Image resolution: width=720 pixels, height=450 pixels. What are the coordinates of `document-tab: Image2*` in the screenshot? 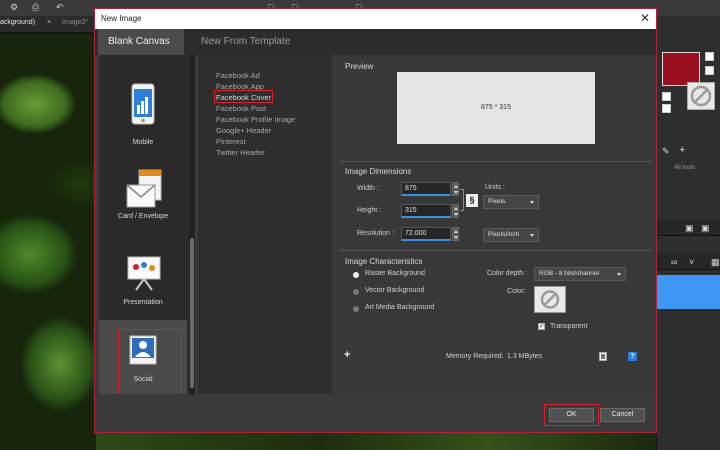 It's located at (75, 22).